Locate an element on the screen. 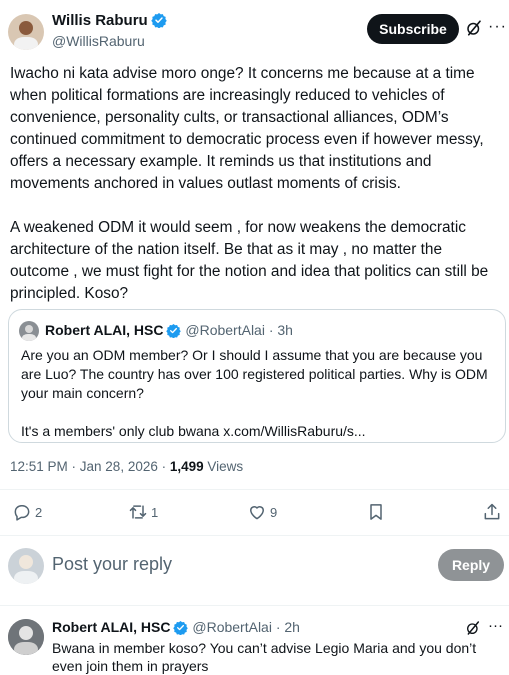  bookmark-action is located at coordinates (376, 513).